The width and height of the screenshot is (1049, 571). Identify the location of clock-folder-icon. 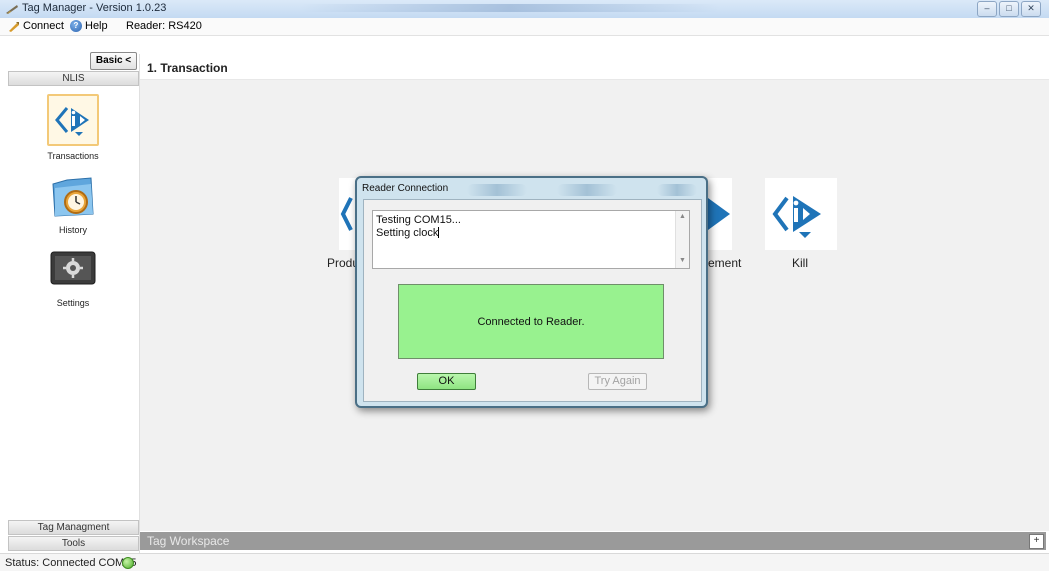
(73, 197).